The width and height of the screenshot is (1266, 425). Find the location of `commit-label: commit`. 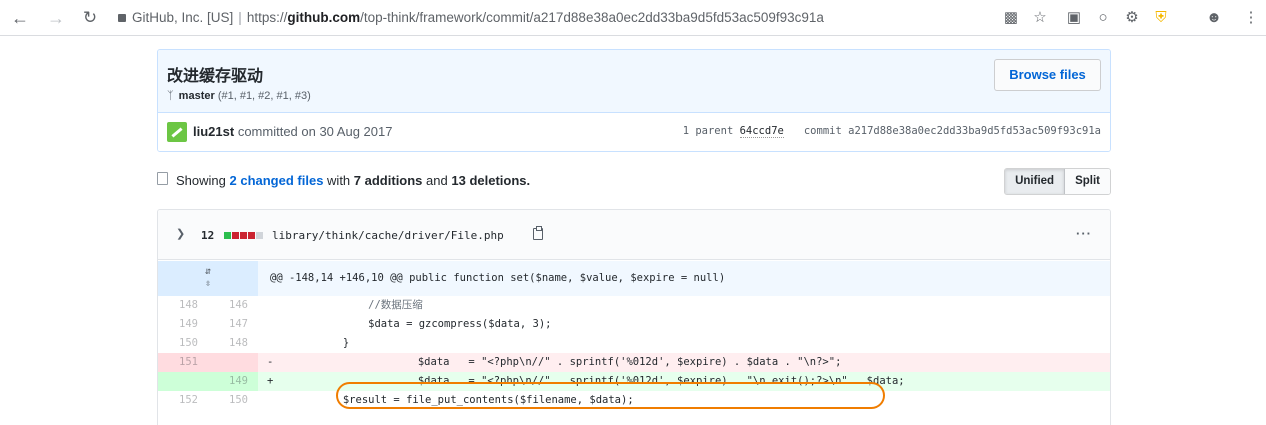

commit-label: commit is located at coordinates (822, 131).